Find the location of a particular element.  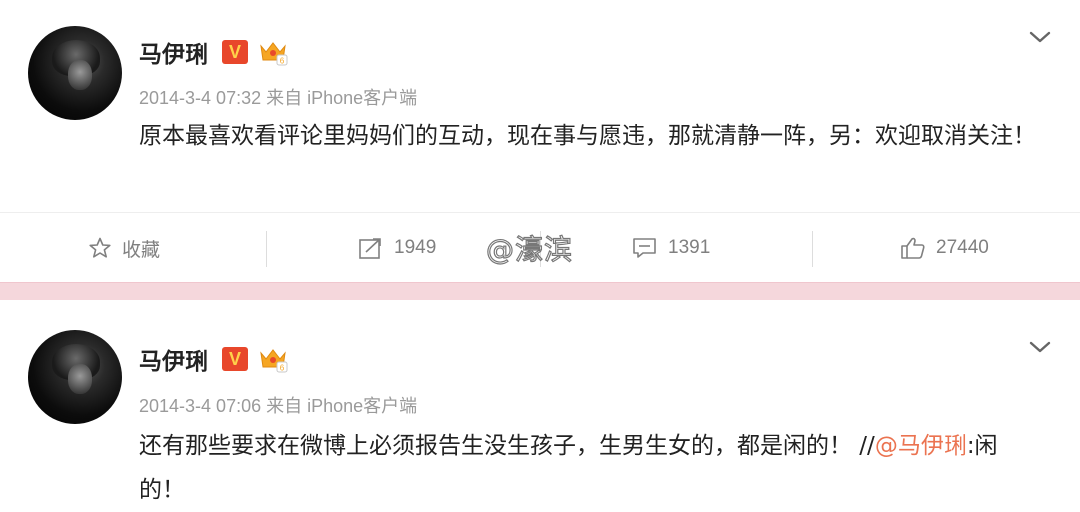

repost-button: 1949 is located at coordinates (397, 248).